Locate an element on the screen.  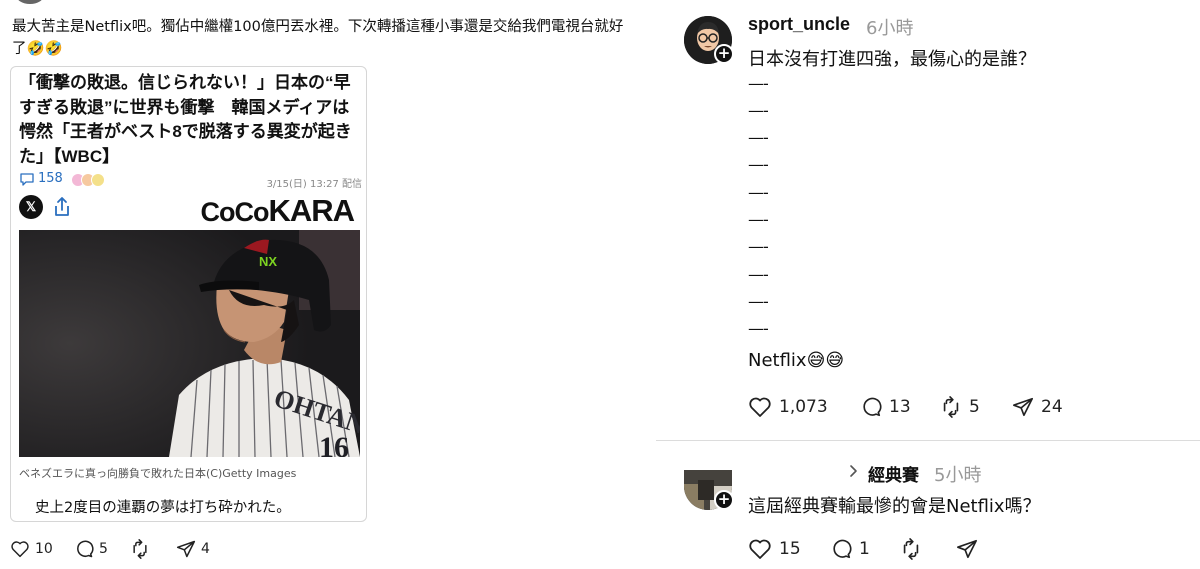
coco-kara-logo: CoCoKARA is located at coordinates (277, 210).